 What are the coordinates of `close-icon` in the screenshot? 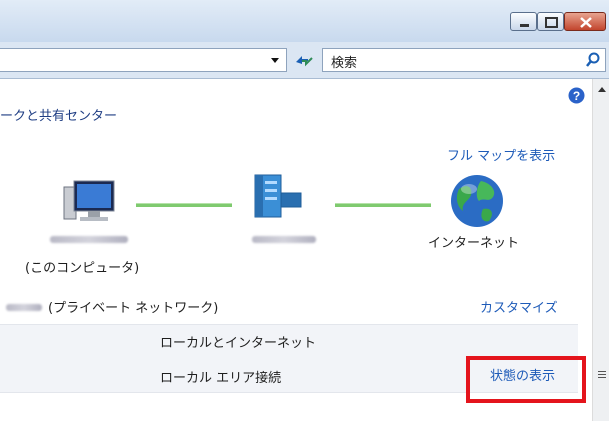 It's located at (586, 22).